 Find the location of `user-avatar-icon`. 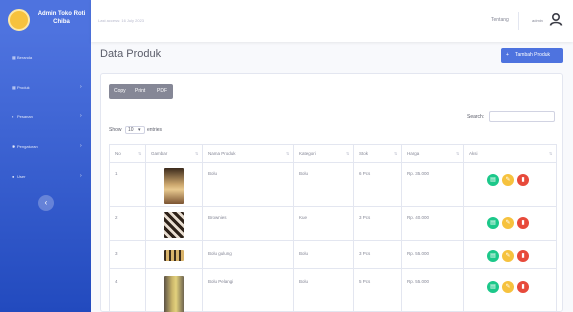

user-avatar-icon is located at coordinates (556, 19).